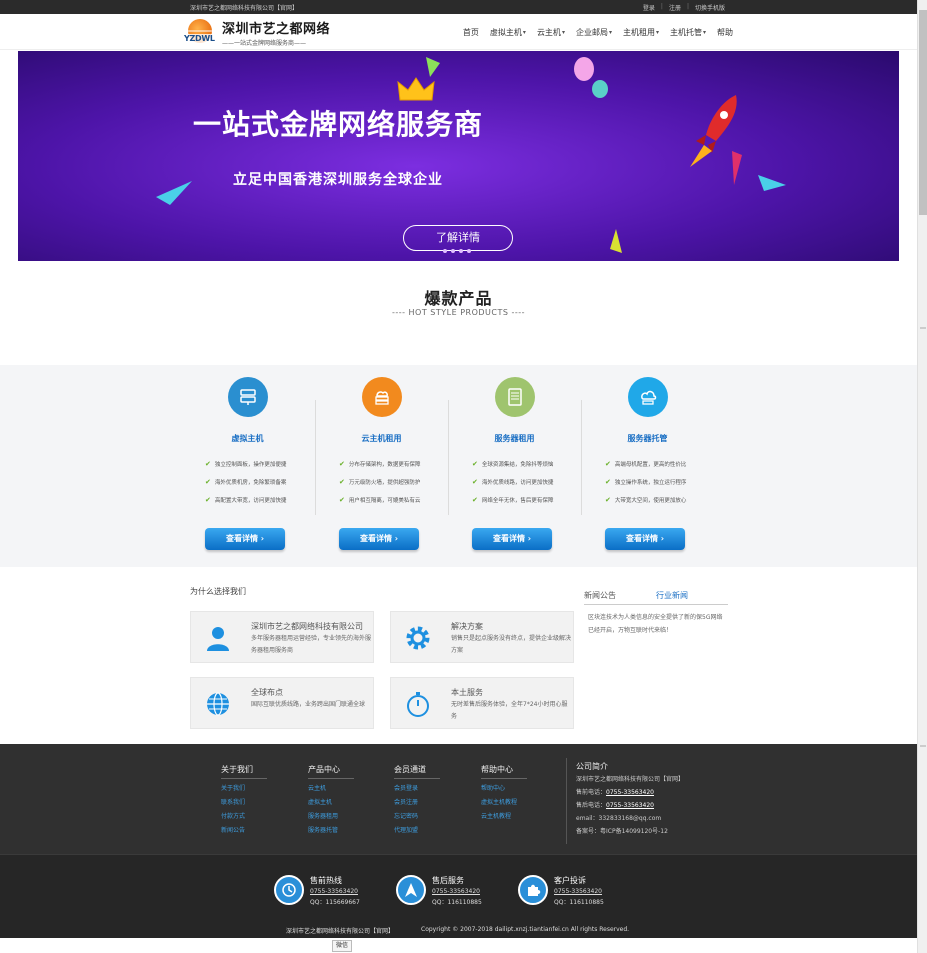 The image size is (927, 953). What do you see at coordinates (511, 644) in the screenshot?
I see `card-desc: 销售只是起点服务没有终点，提供企业级解决方案` at bounding box center [511, 644].